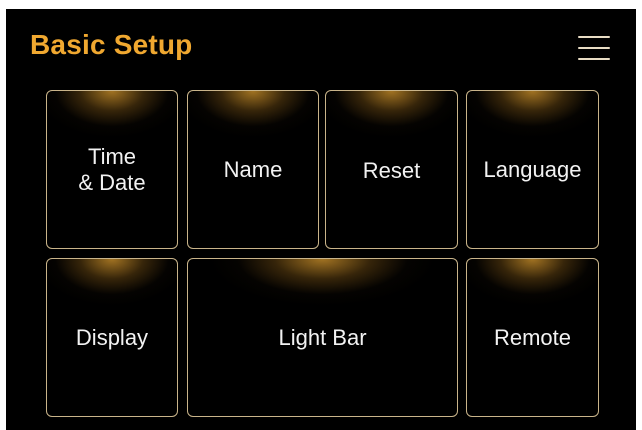  I want to click on language-tile: Language, so click(532, 169).